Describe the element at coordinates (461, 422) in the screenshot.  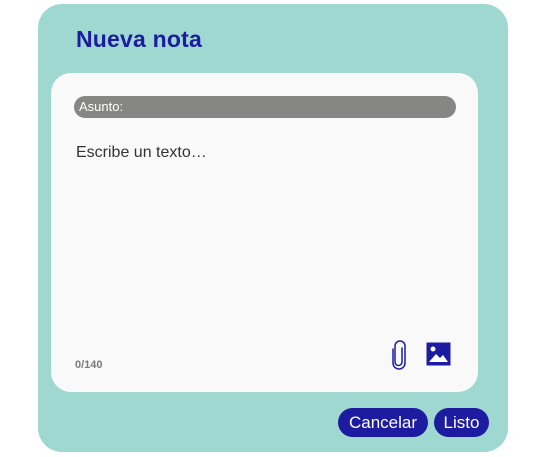
I see `done-button: Listo` at that location.